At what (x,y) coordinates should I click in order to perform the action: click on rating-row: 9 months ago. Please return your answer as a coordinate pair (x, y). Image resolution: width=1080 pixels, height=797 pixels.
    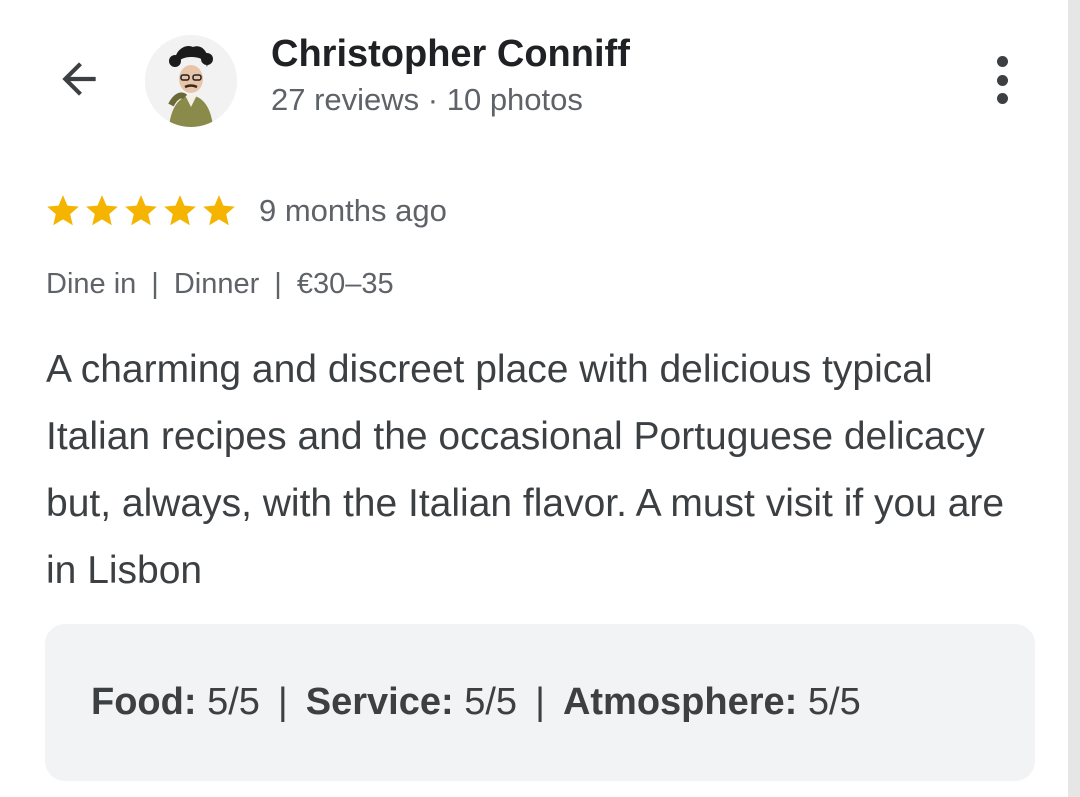
    Looking at the image, I should click on (245, 211).